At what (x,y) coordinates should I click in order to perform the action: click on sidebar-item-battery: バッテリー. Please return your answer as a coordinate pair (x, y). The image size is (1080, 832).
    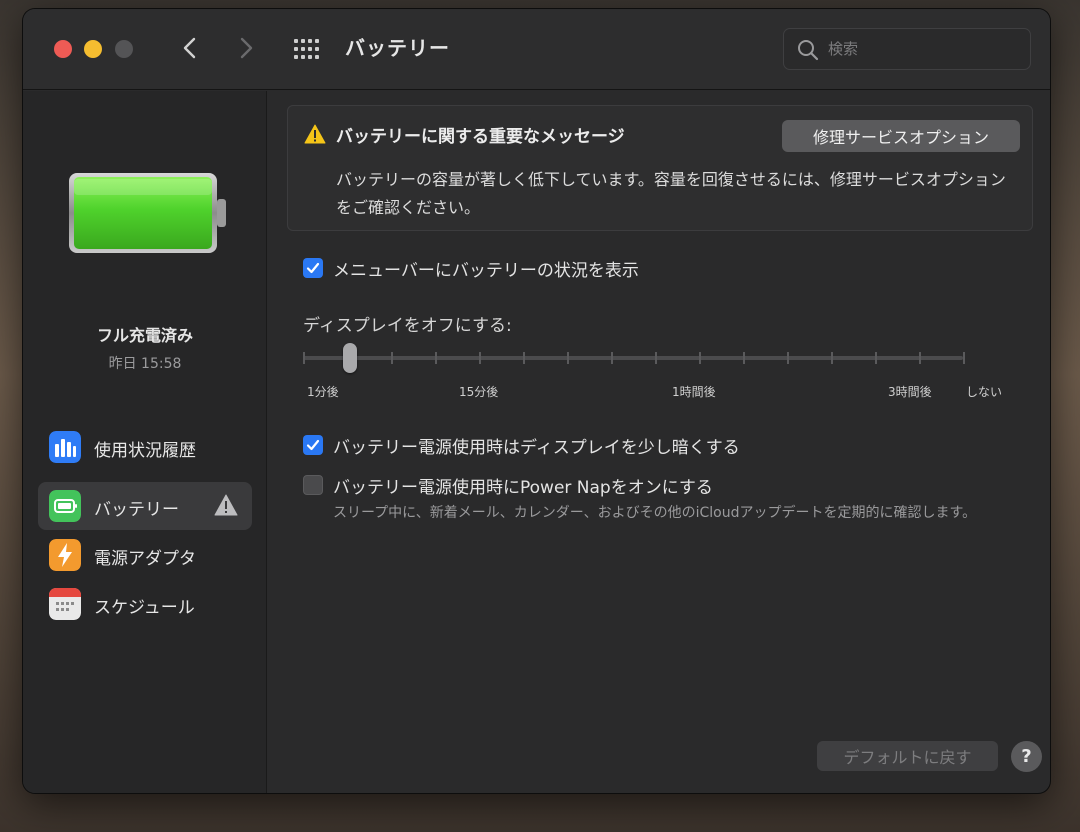
    Looking at the image, I should click on (145, 506).